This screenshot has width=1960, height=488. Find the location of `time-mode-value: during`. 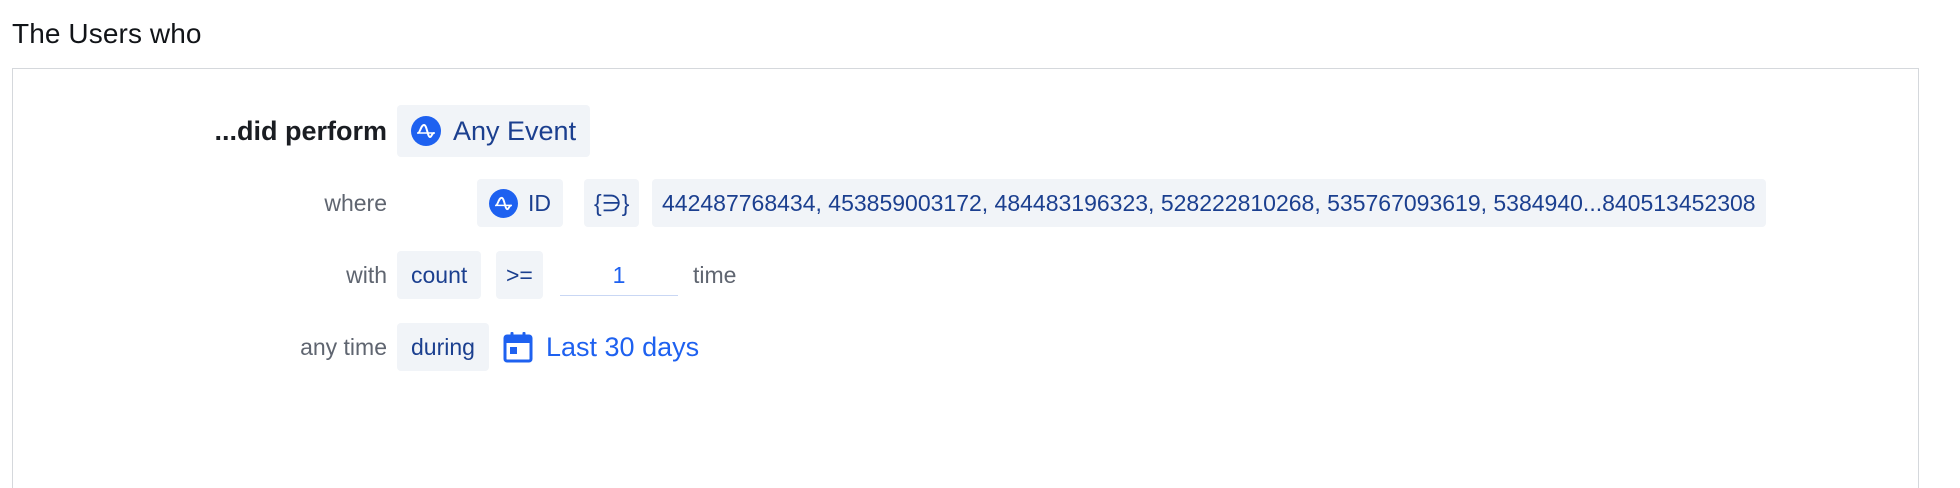

time-mode-value: during is located at coordinates (443, 346).